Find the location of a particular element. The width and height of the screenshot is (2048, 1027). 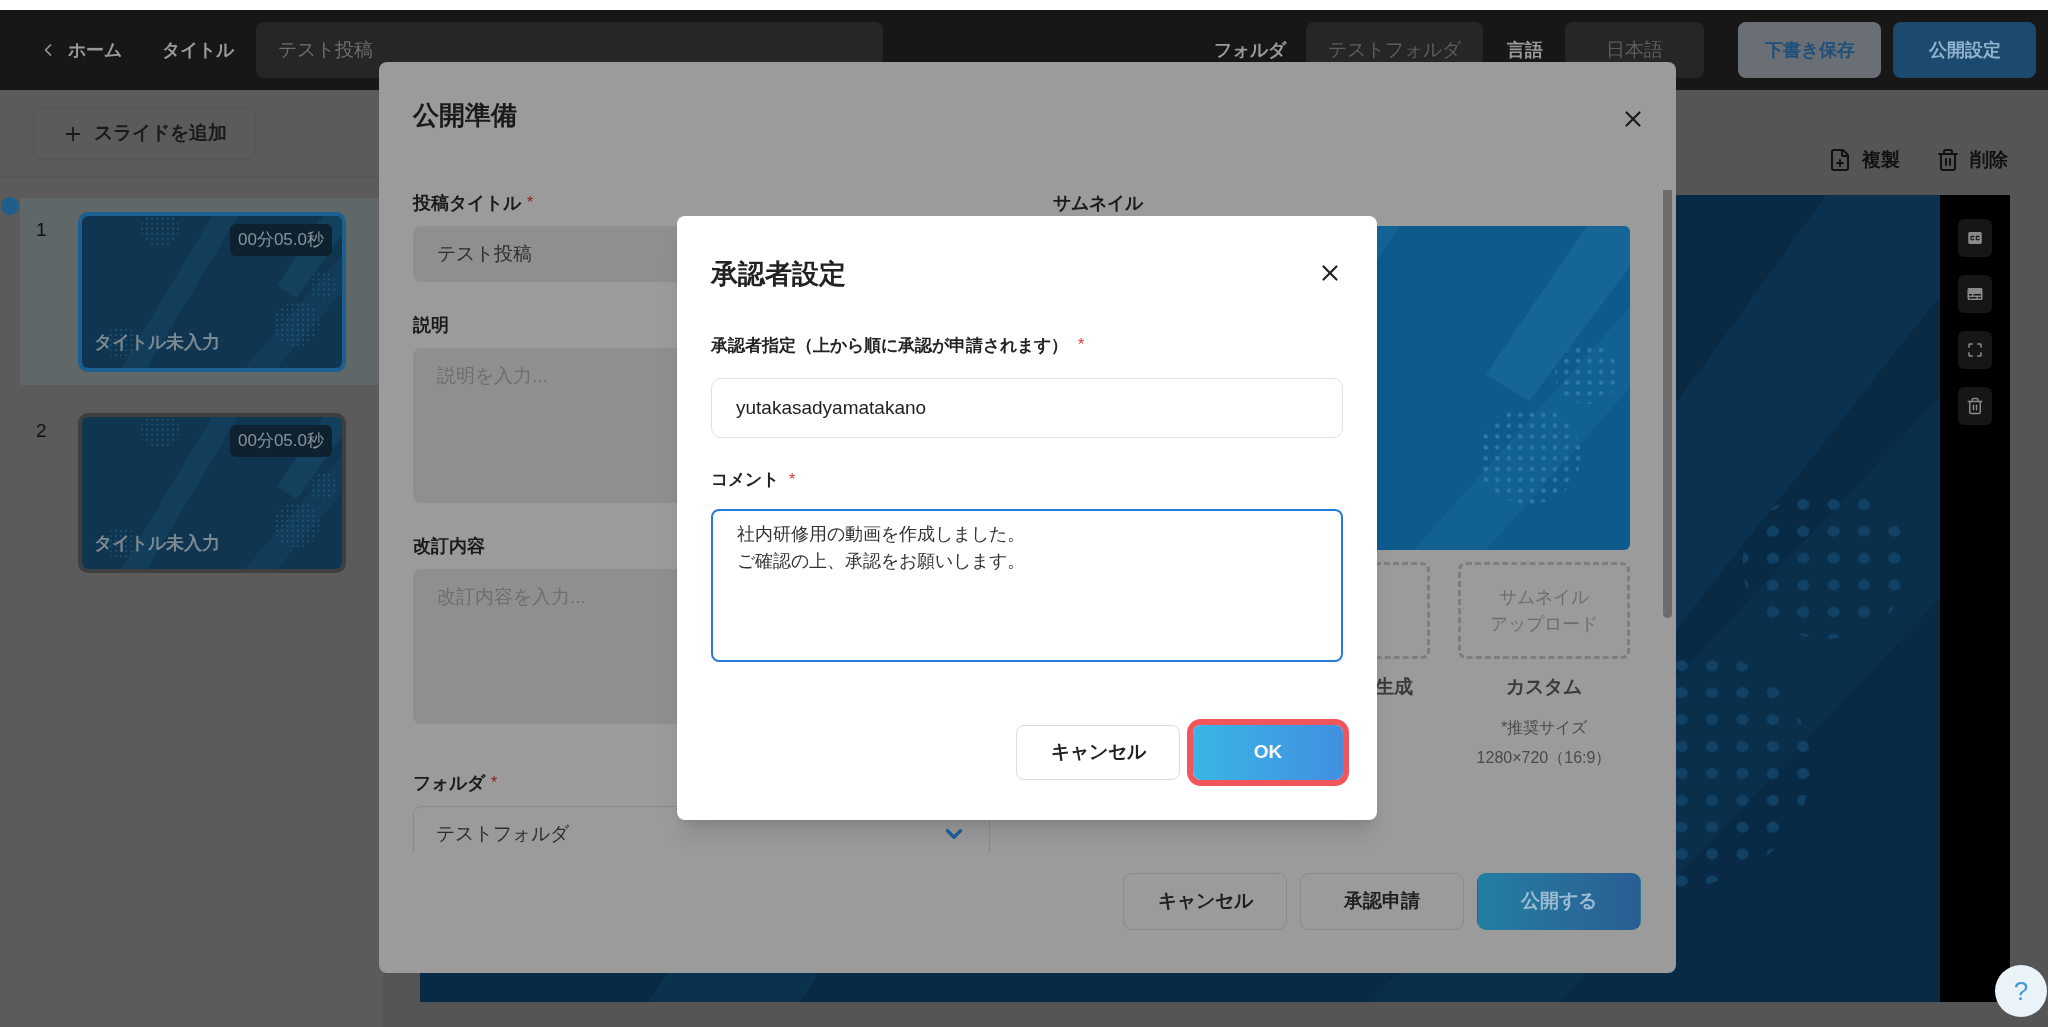

folder-label: フォルダ is located at coordinates (1250, 50).